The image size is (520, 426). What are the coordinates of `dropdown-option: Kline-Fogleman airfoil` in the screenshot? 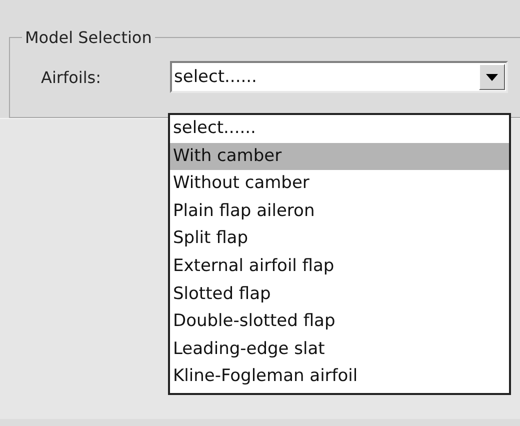 It's located at (339, 377).